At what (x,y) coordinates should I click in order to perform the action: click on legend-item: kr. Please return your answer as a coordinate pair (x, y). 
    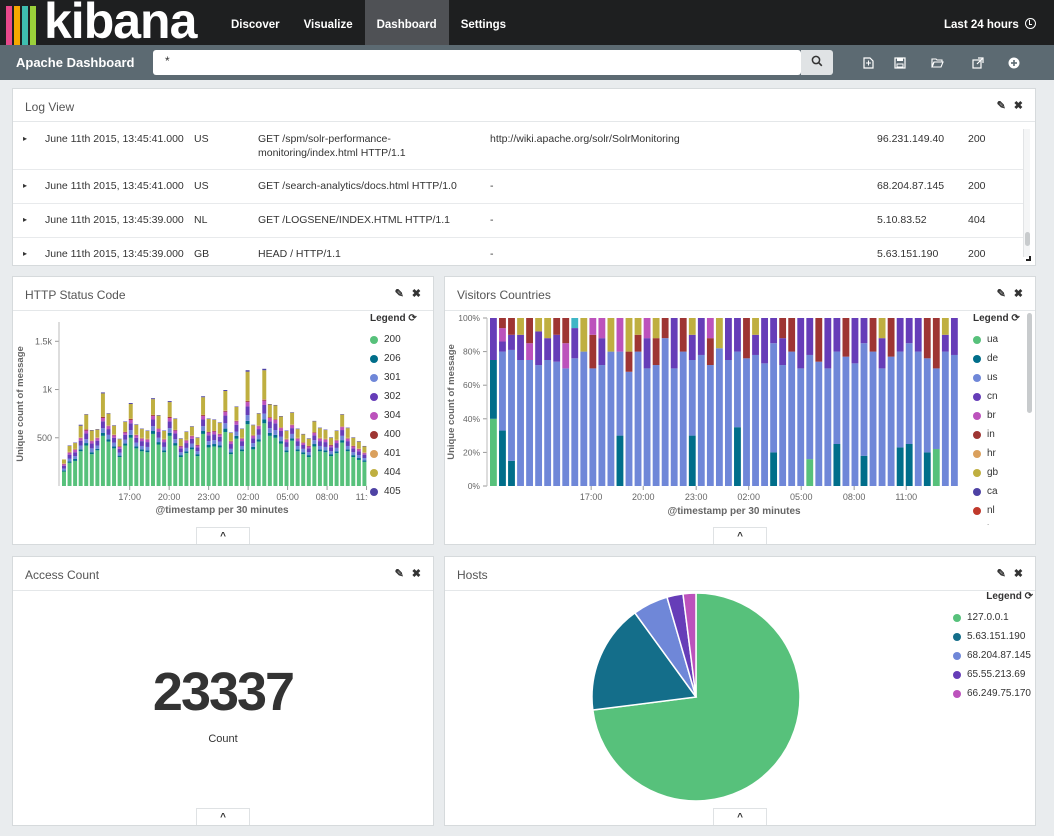
    Looking at the image, I should click on (1001, 522).